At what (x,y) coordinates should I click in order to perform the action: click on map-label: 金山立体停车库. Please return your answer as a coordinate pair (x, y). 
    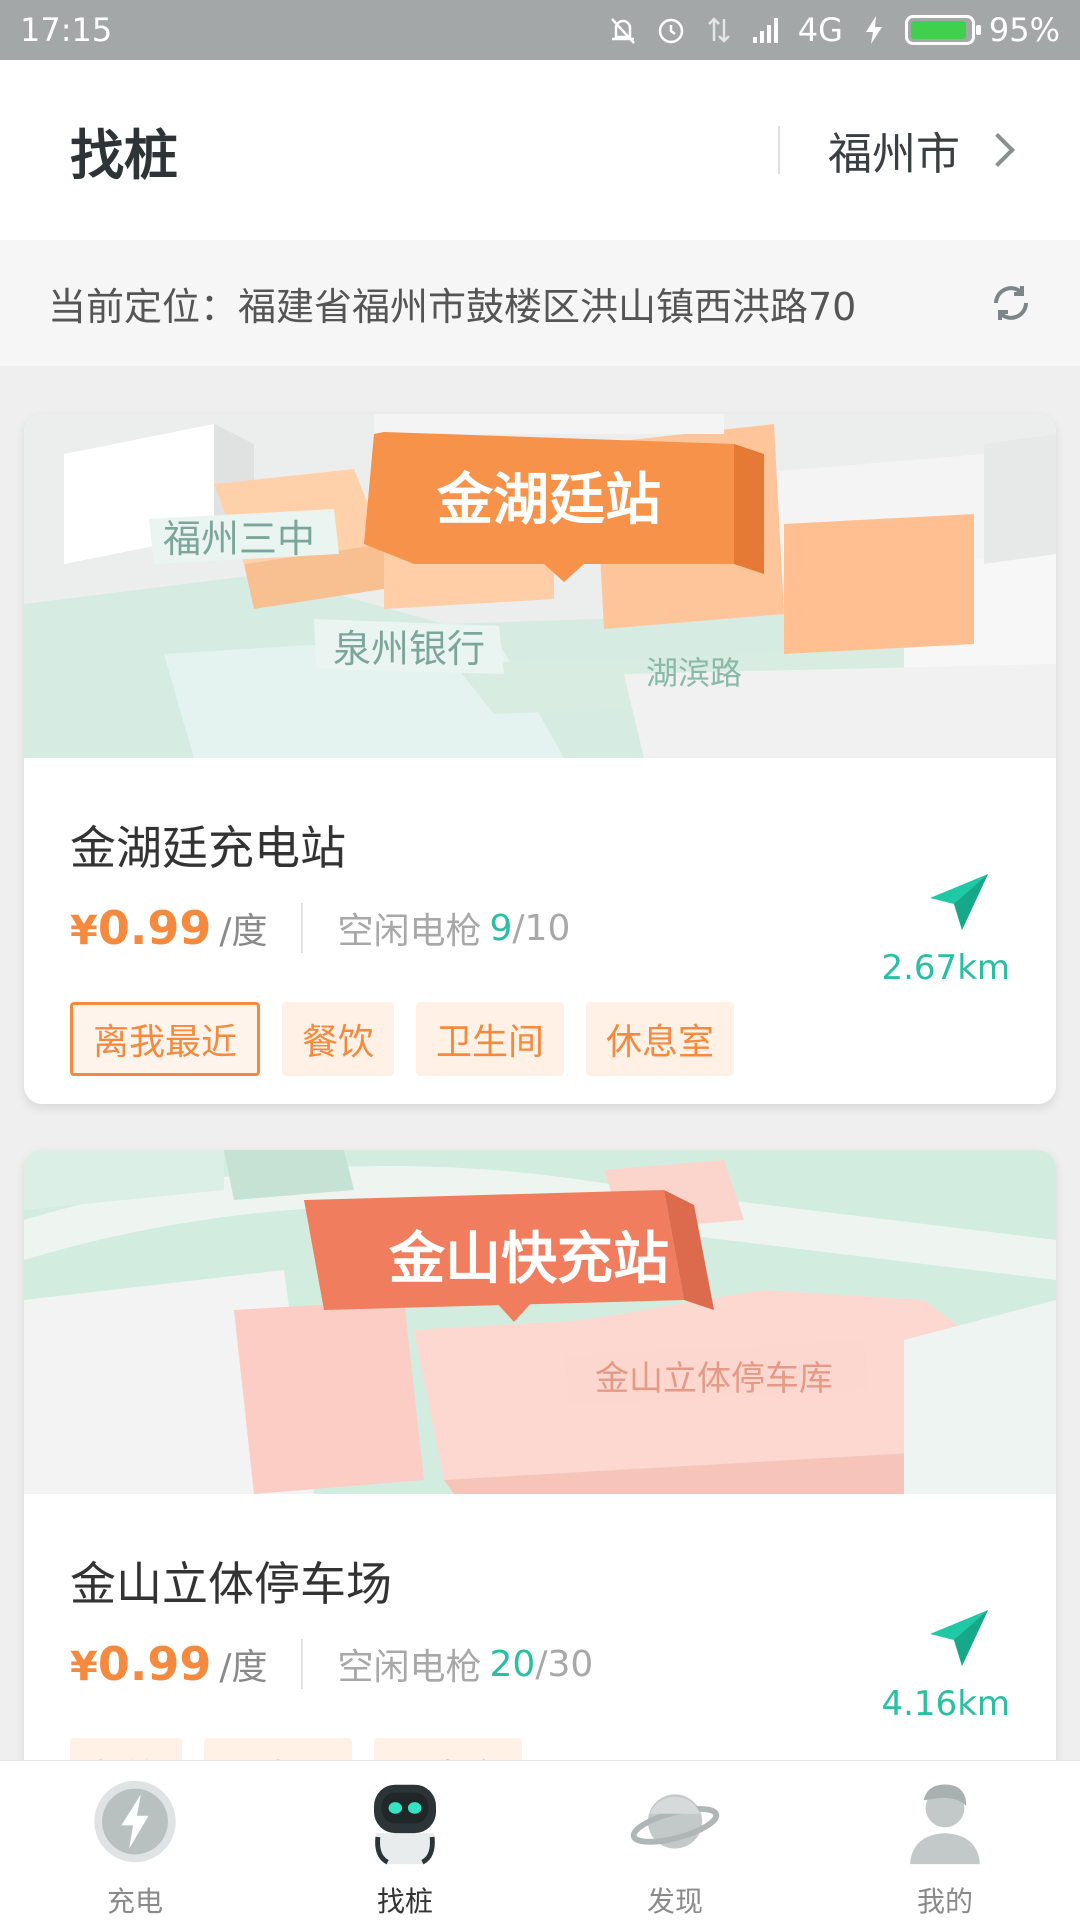
    Looking at the image, I should click on (714, 1379).